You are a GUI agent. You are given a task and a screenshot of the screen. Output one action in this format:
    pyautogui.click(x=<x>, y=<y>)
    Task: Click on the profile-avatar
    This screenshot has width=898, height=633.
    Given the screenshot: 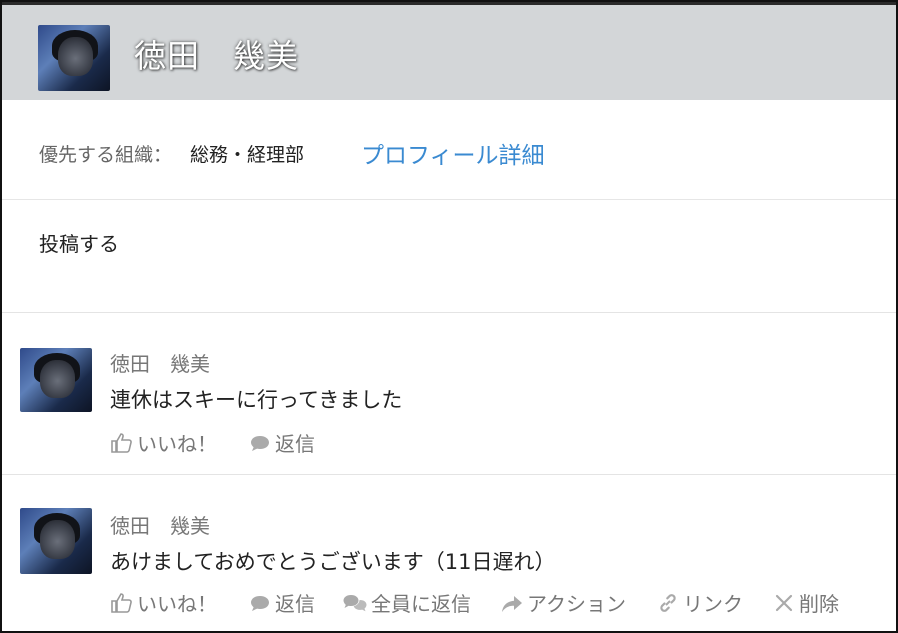 What is the action you would take?
    pyautogui.click(x=74, y=58)
    